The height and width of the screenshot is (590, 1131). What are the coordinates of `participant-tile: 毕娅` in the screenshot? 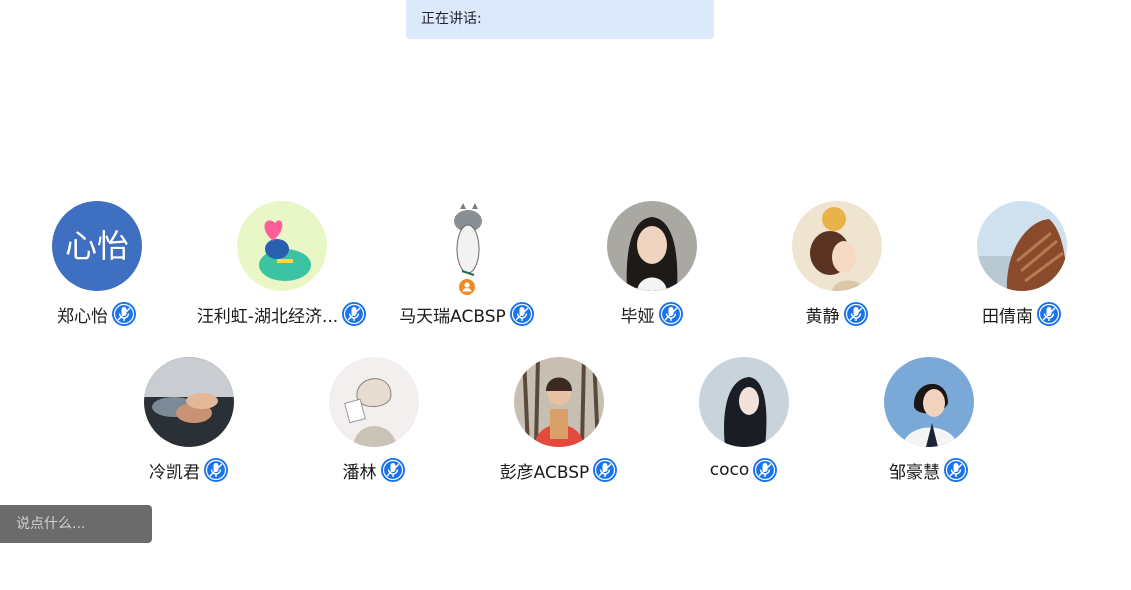 It's located at (652, 264).